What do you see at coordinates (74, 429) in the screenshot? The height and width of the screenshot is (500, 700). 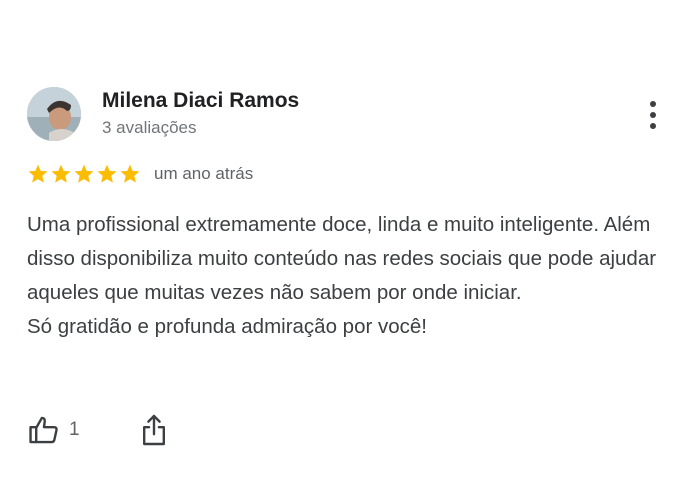 I see `like-count: 1` at bounding box center [74, 429].